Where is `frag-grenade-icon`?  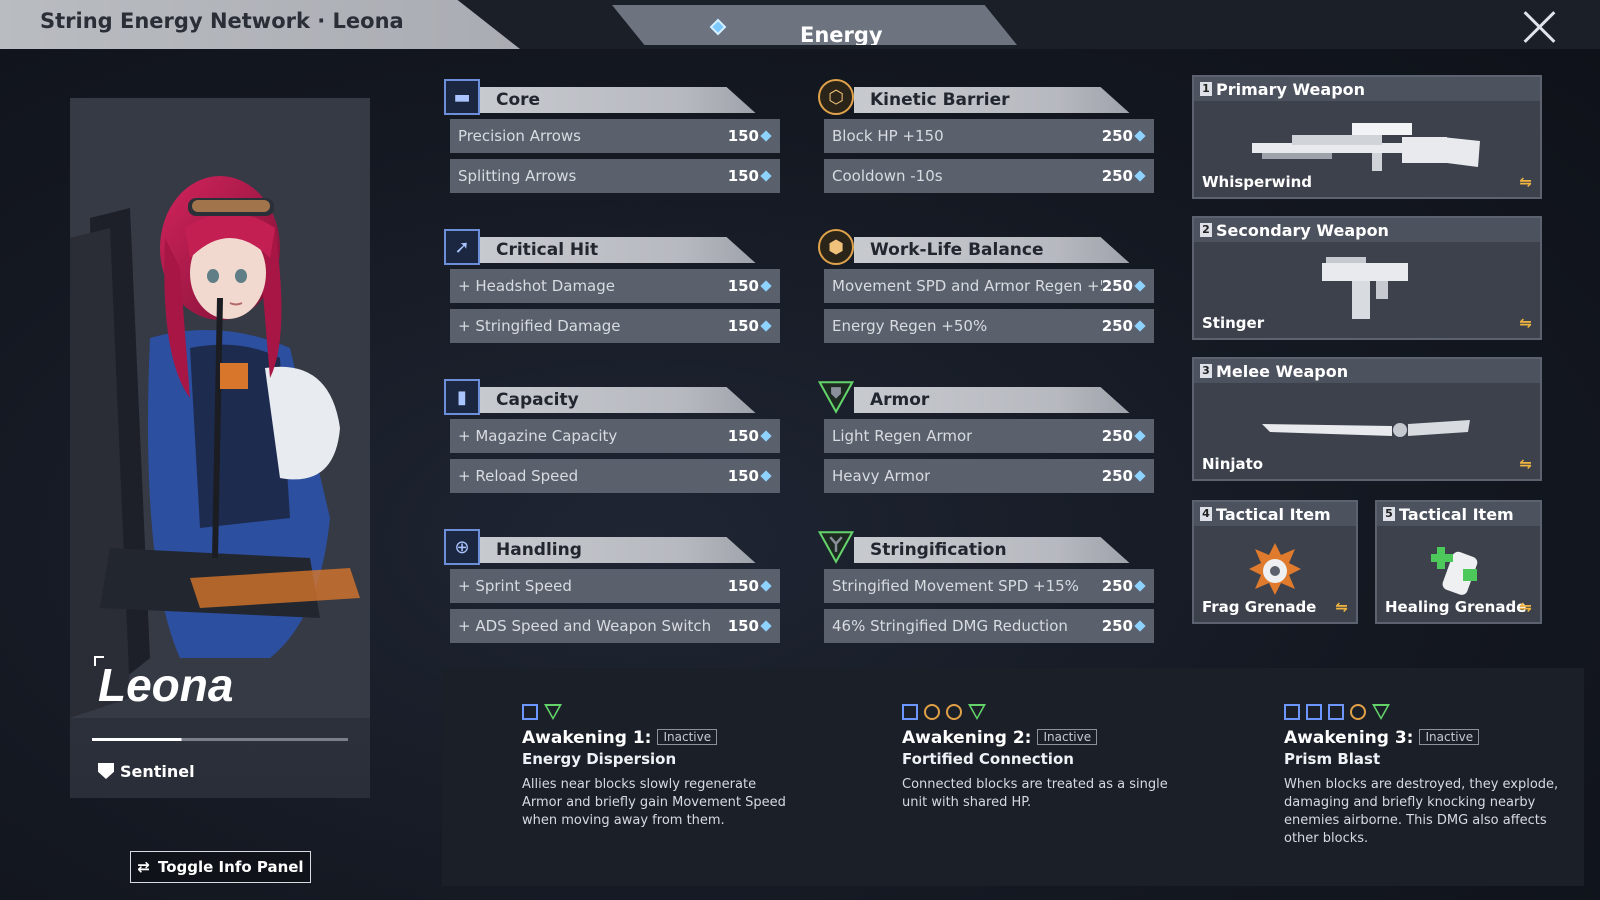 frag-grenade-icon is located at coordinates (1275, 569).